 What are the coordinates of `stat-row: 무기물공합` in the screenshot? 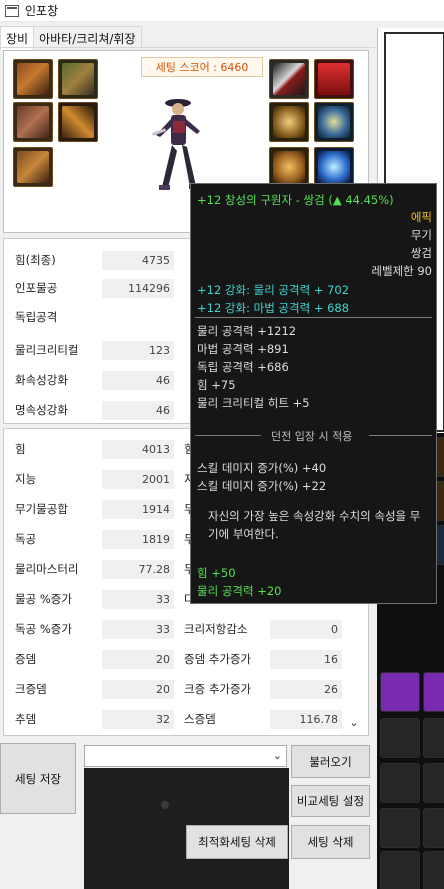 It's located at (41, 509).